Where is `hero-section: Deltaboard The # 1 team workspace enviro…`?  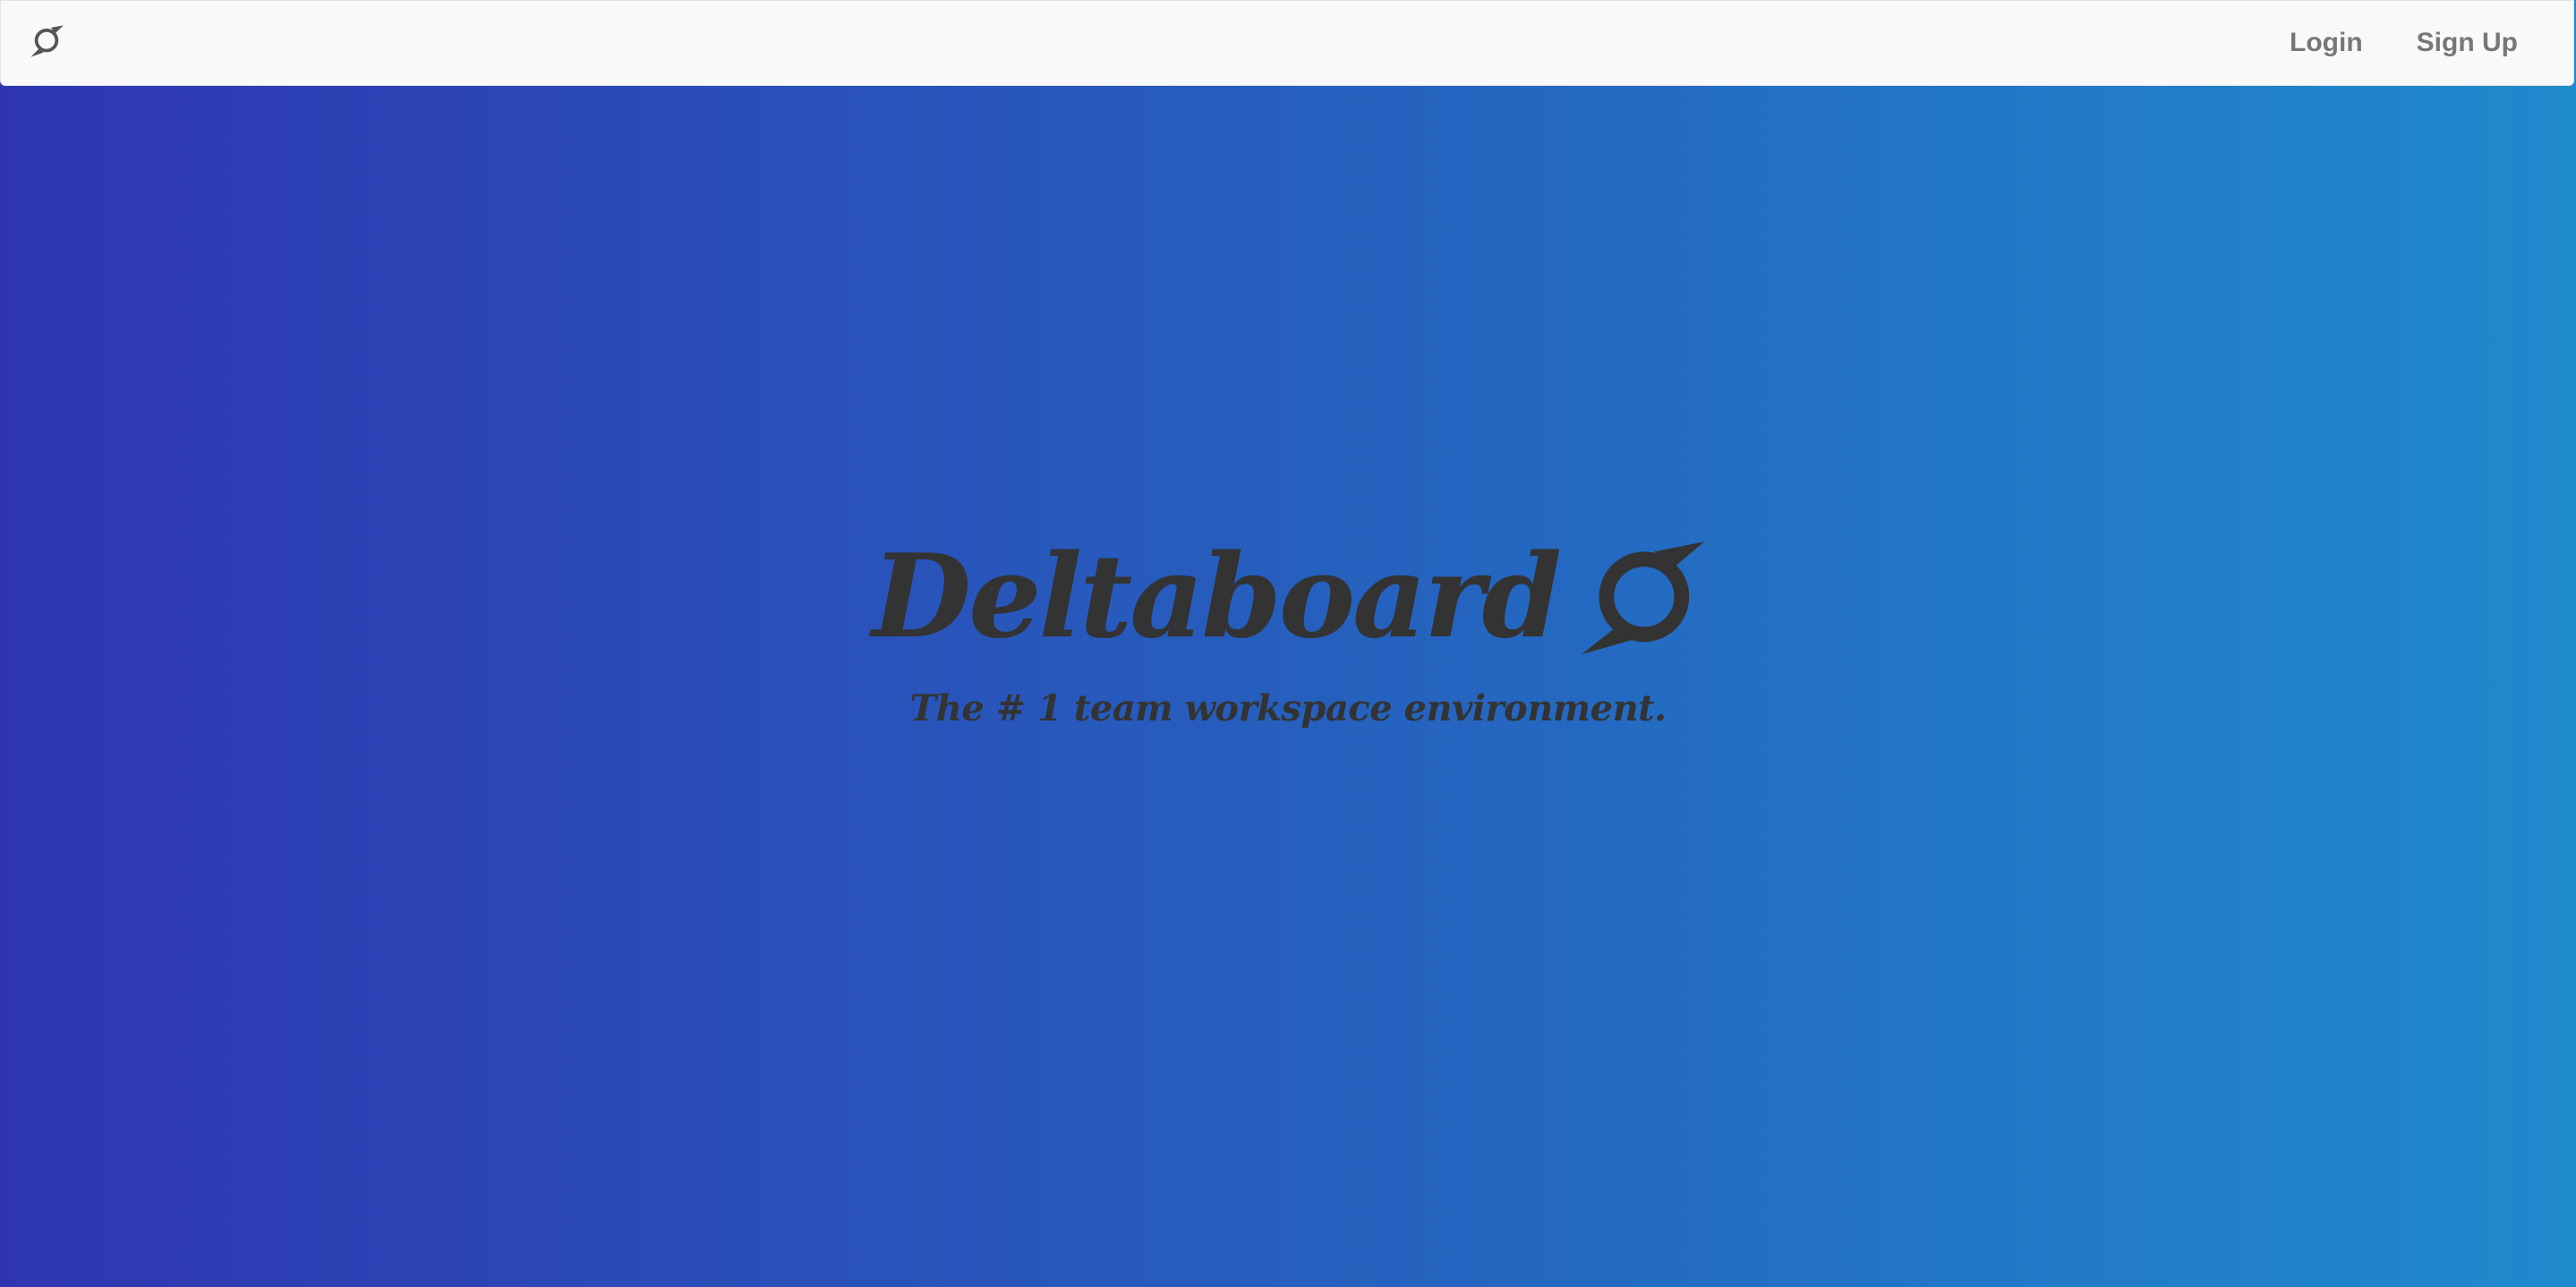
hero-section: Deltaboard The # 1 team workspace enviro… is located at coordinates (1288, 633).